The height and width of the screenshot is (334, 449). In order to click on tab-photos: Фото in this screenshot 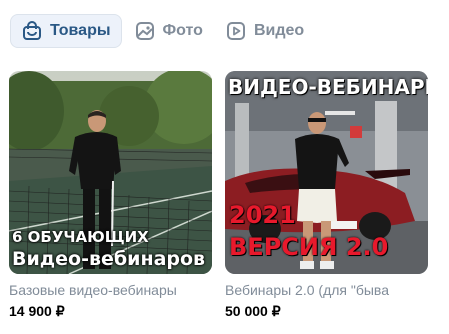, I will do `click(168, 31)`.